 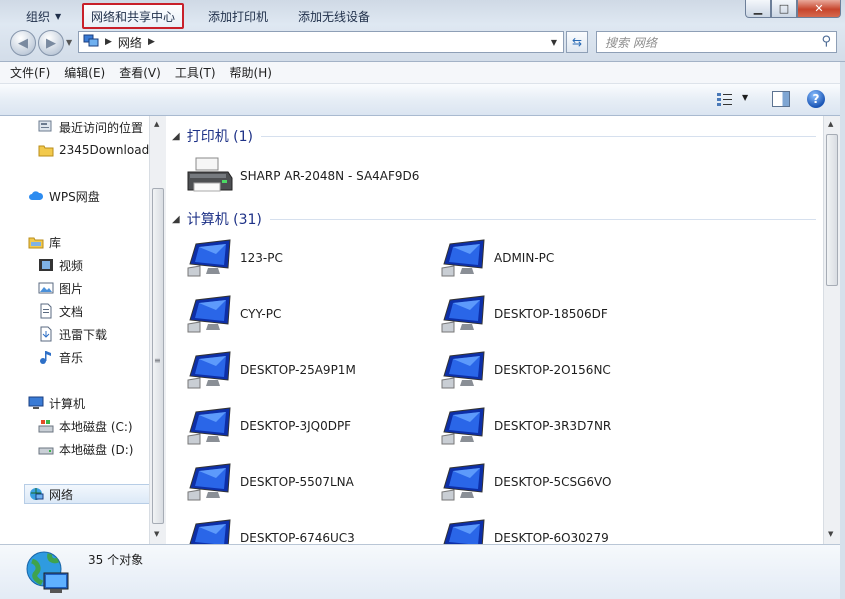 What do you see at coordinates (819, 9) in the screenshot?
I see `close-button: ✕` at bounding box center [819, 9].